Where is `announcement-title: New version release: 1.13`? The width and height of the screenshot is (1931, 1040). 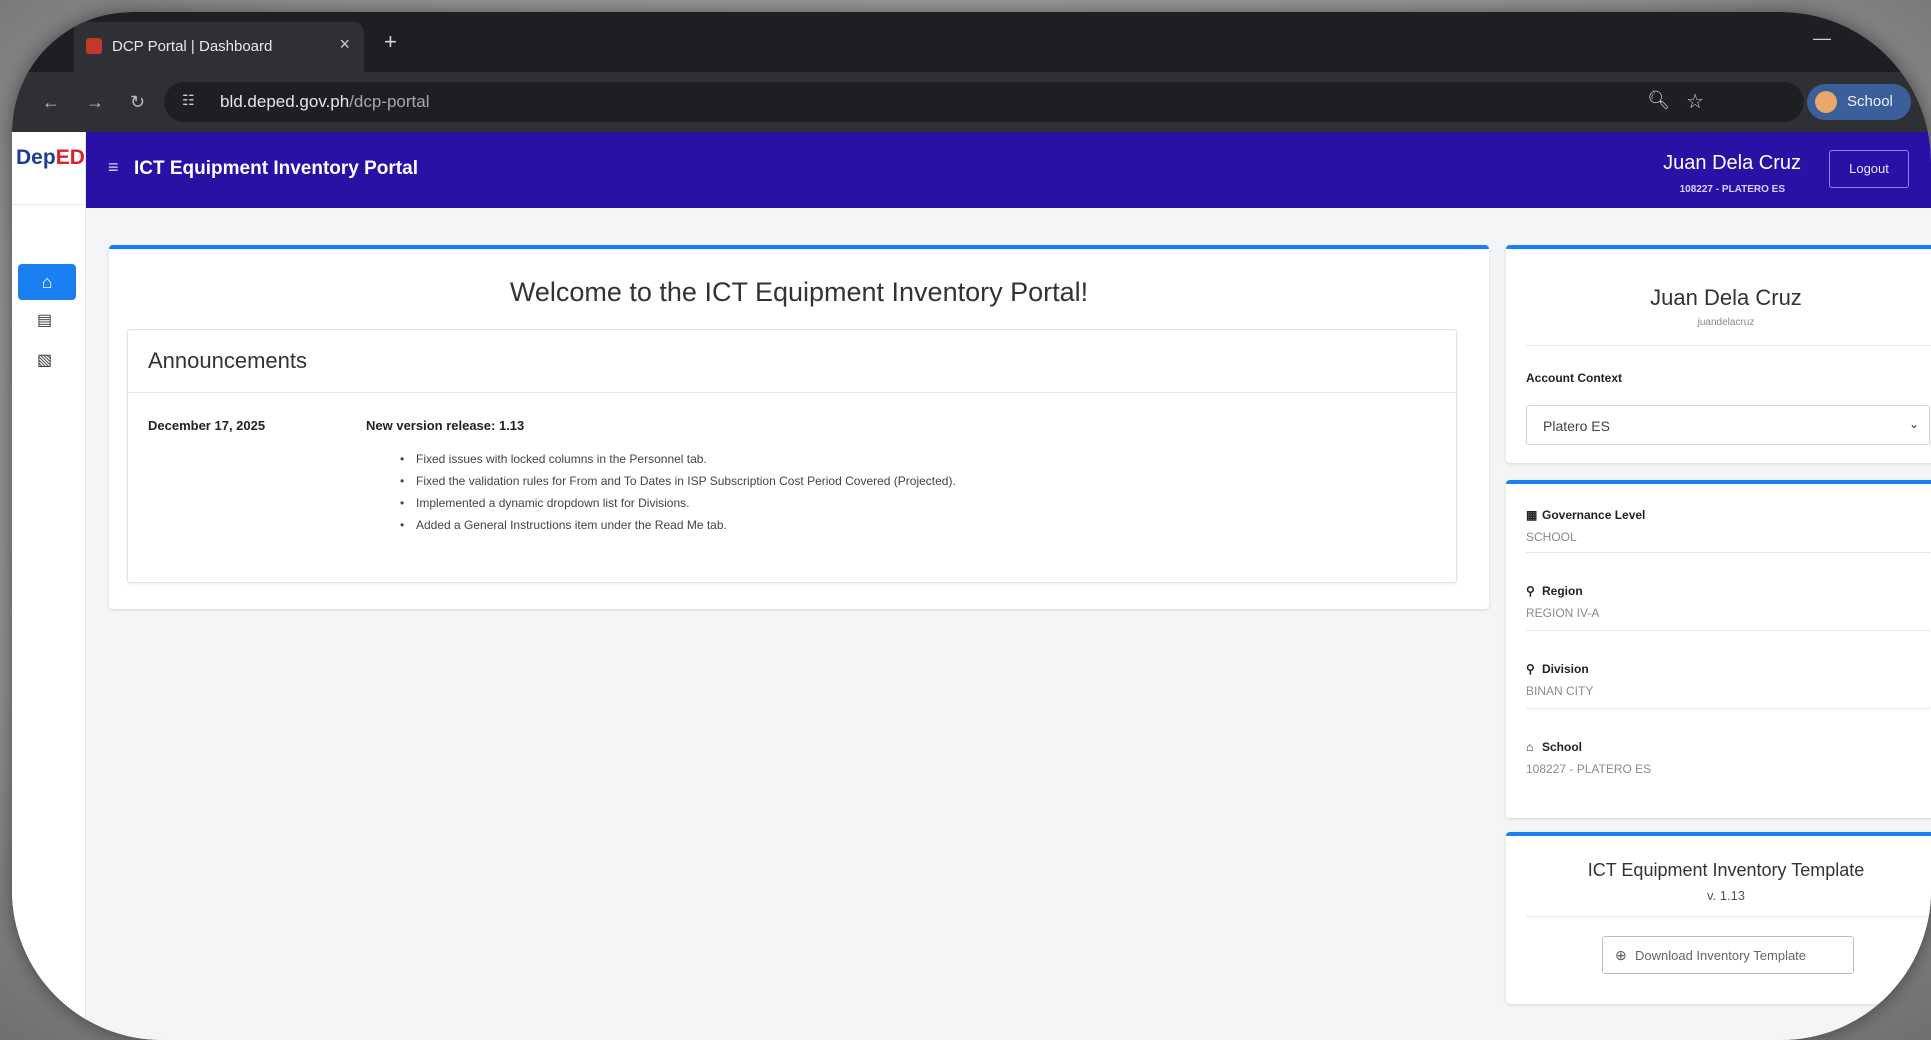
announcement-title: New version release: 1.13 is located at coordinates (445, 425).